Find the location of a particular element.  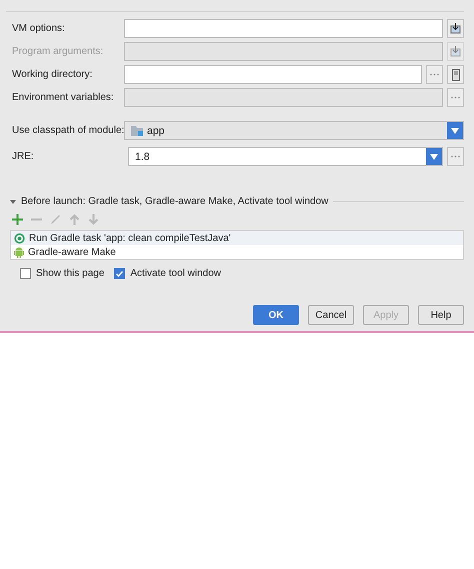

field-label: JRE: is located at coordinates (23, 156).